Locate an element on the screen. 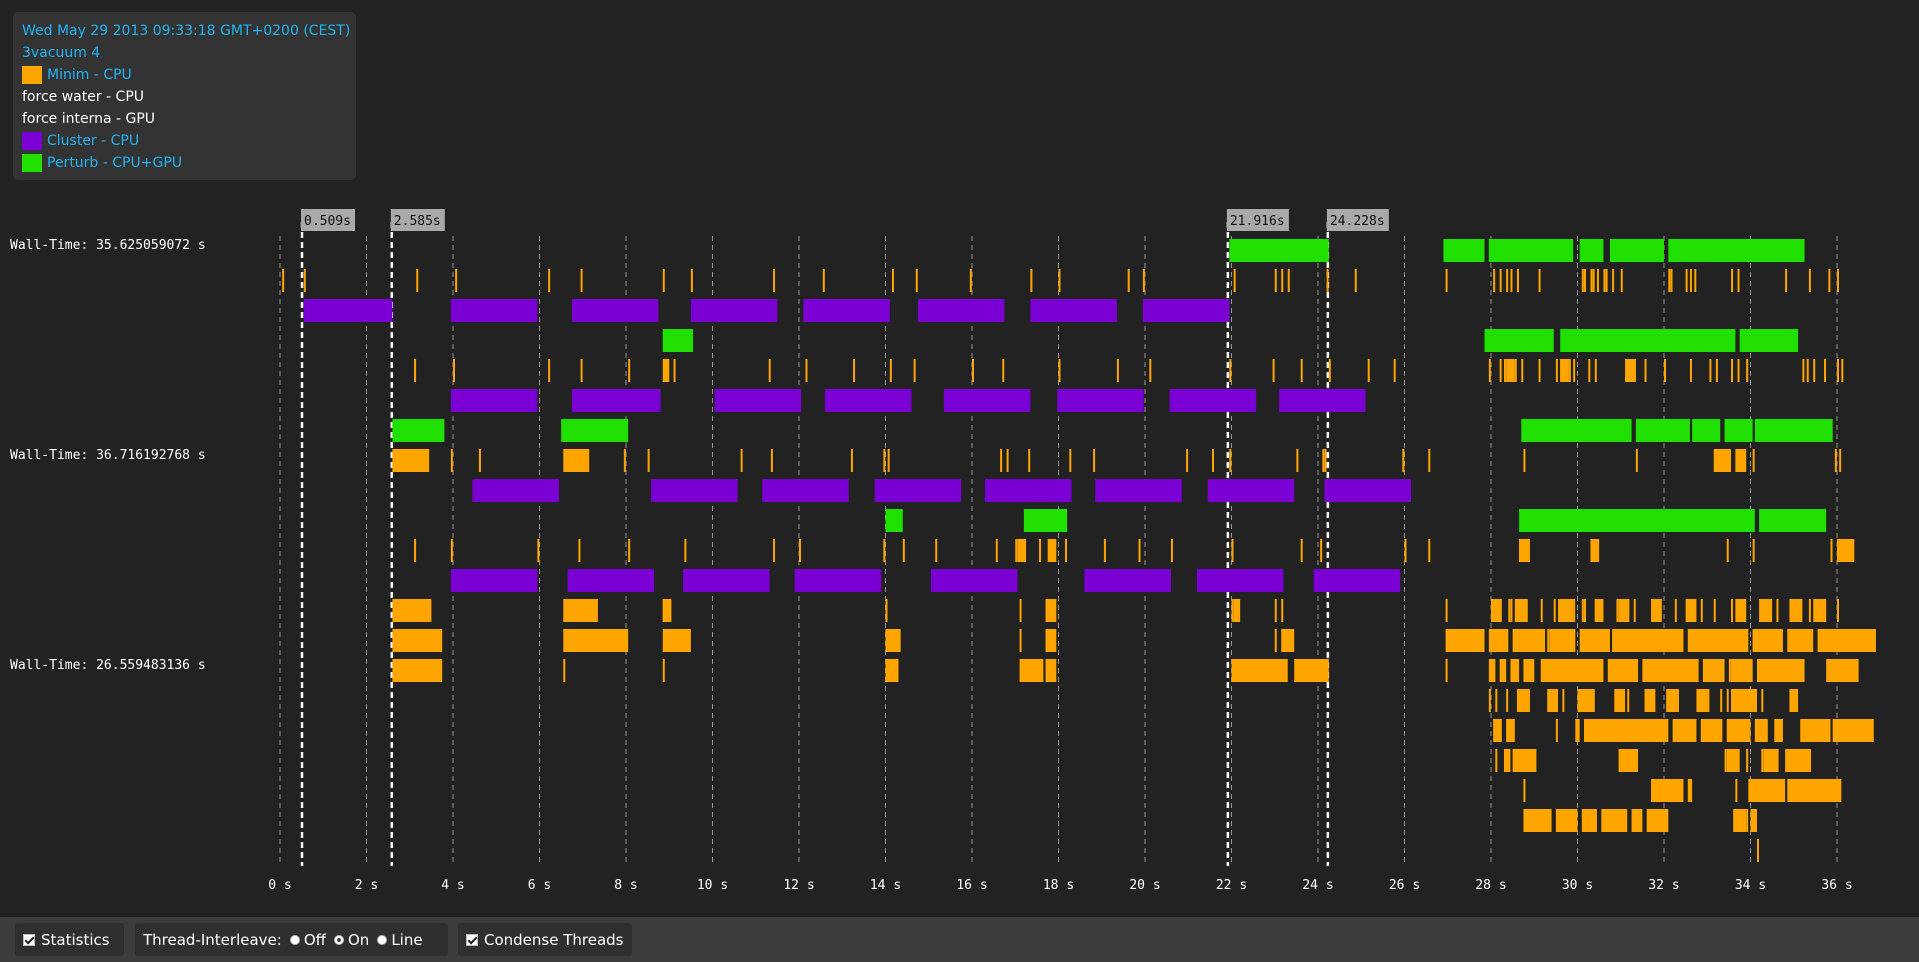  statistics-checkbox is located at coordinates (29, 939).